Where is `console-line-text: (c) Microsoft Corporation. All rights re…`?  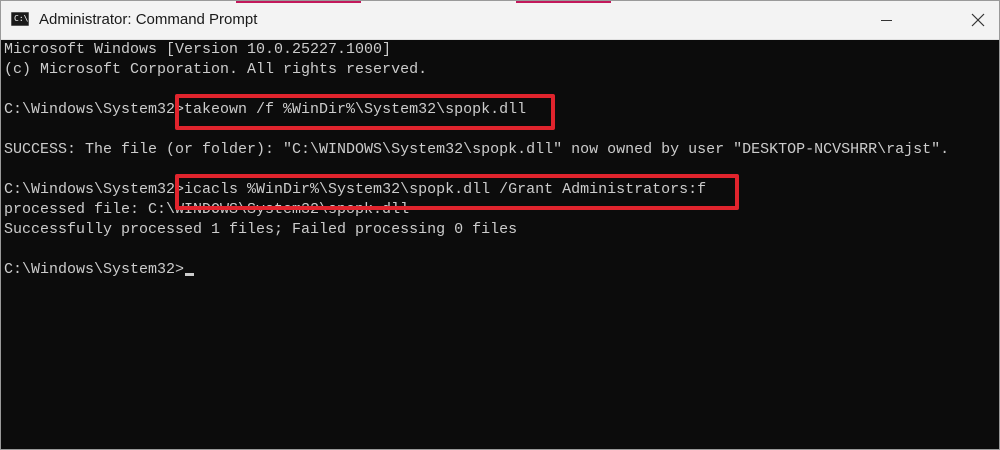
console-line-text: (c) Microsoft Corporation. All rights re… is located at coordinates (216, 69).